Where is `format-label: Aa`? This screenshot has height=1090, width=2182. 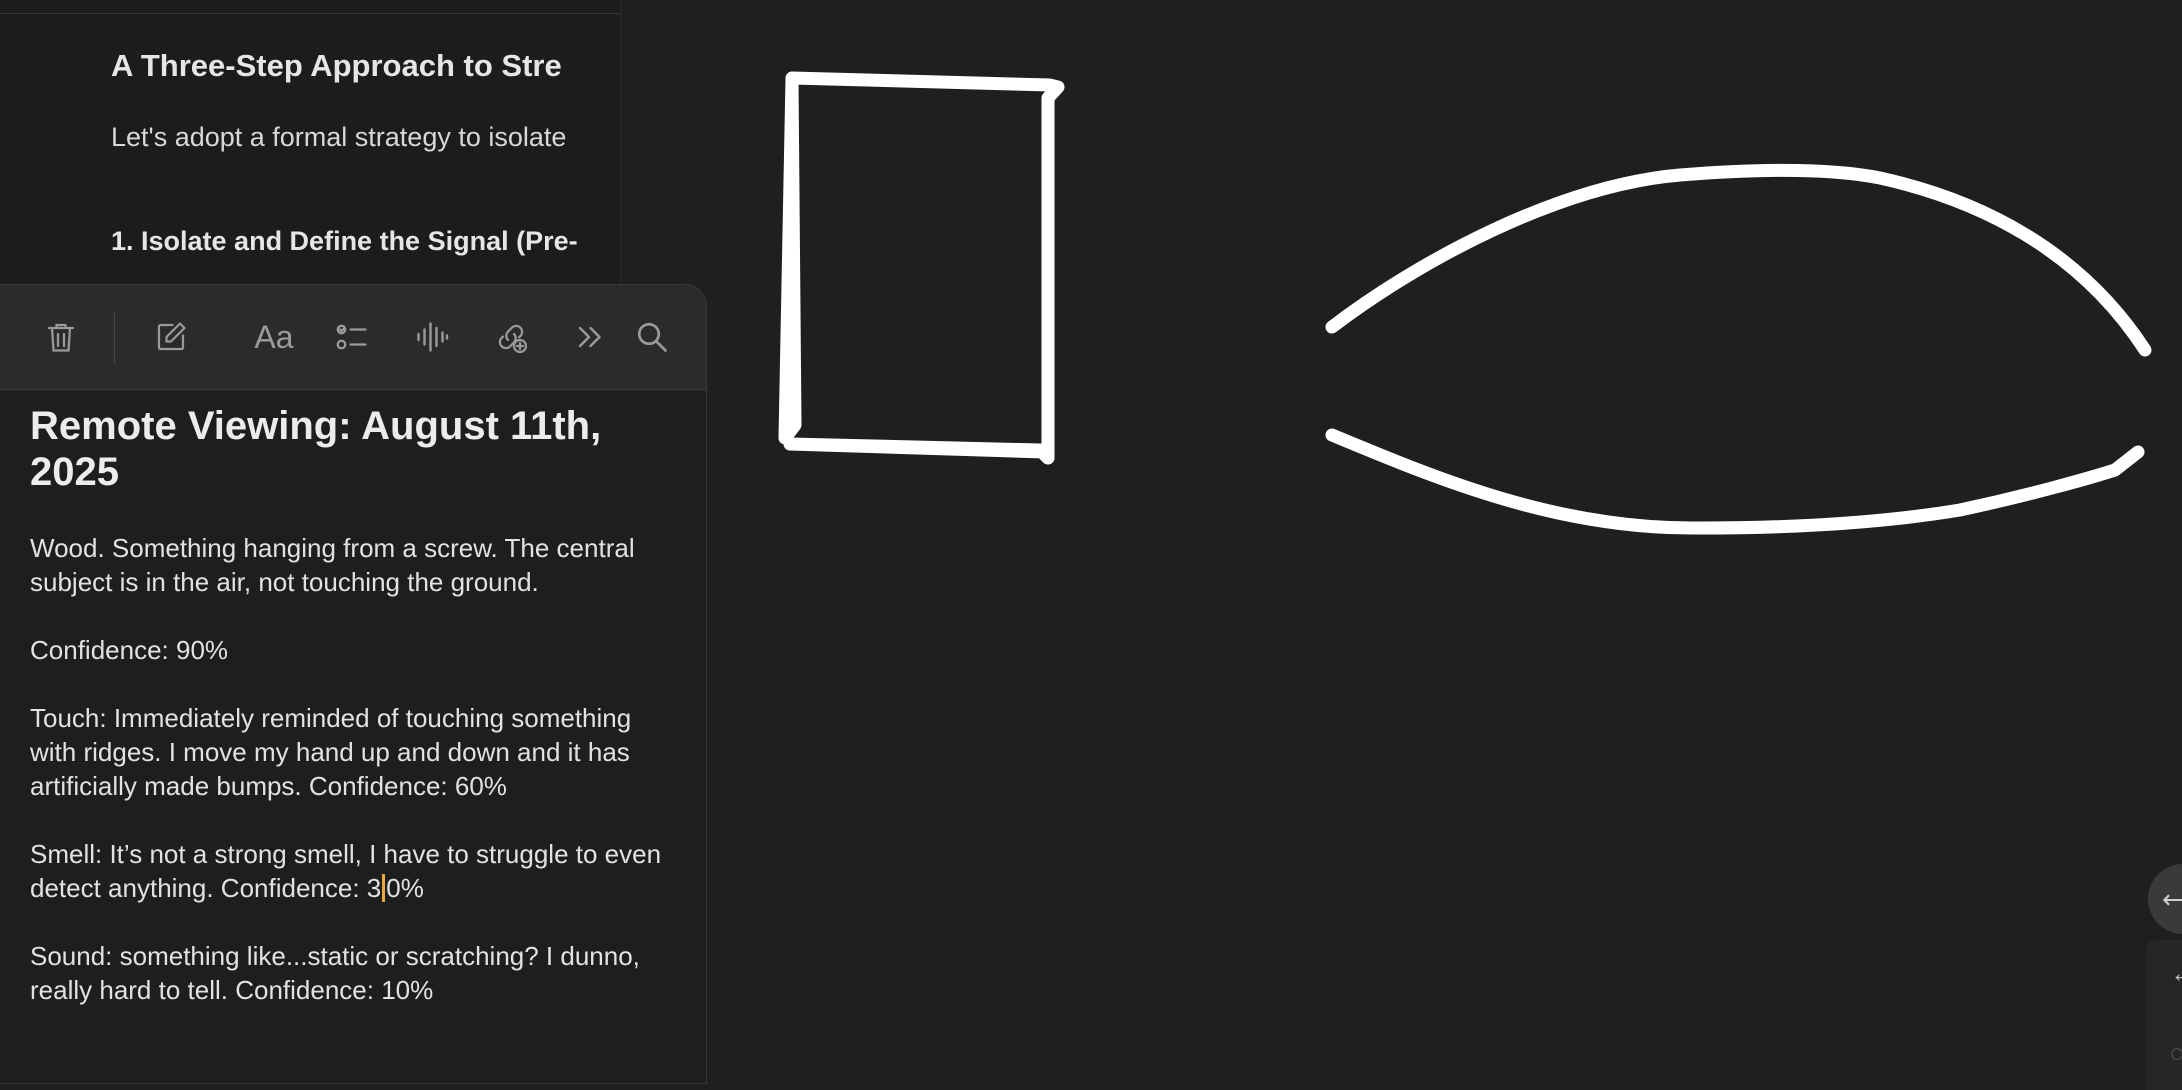
format-label: Aa is located at coordinates (274, 336).